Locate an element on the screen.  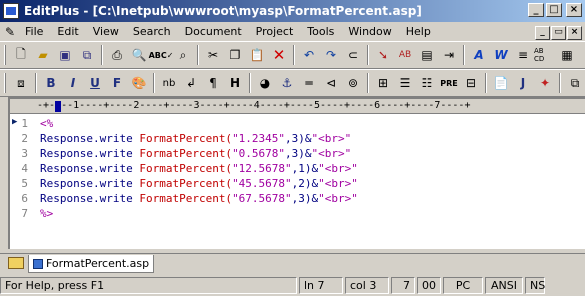
status-encoding: ANSI is located at coordinates (504, 285).